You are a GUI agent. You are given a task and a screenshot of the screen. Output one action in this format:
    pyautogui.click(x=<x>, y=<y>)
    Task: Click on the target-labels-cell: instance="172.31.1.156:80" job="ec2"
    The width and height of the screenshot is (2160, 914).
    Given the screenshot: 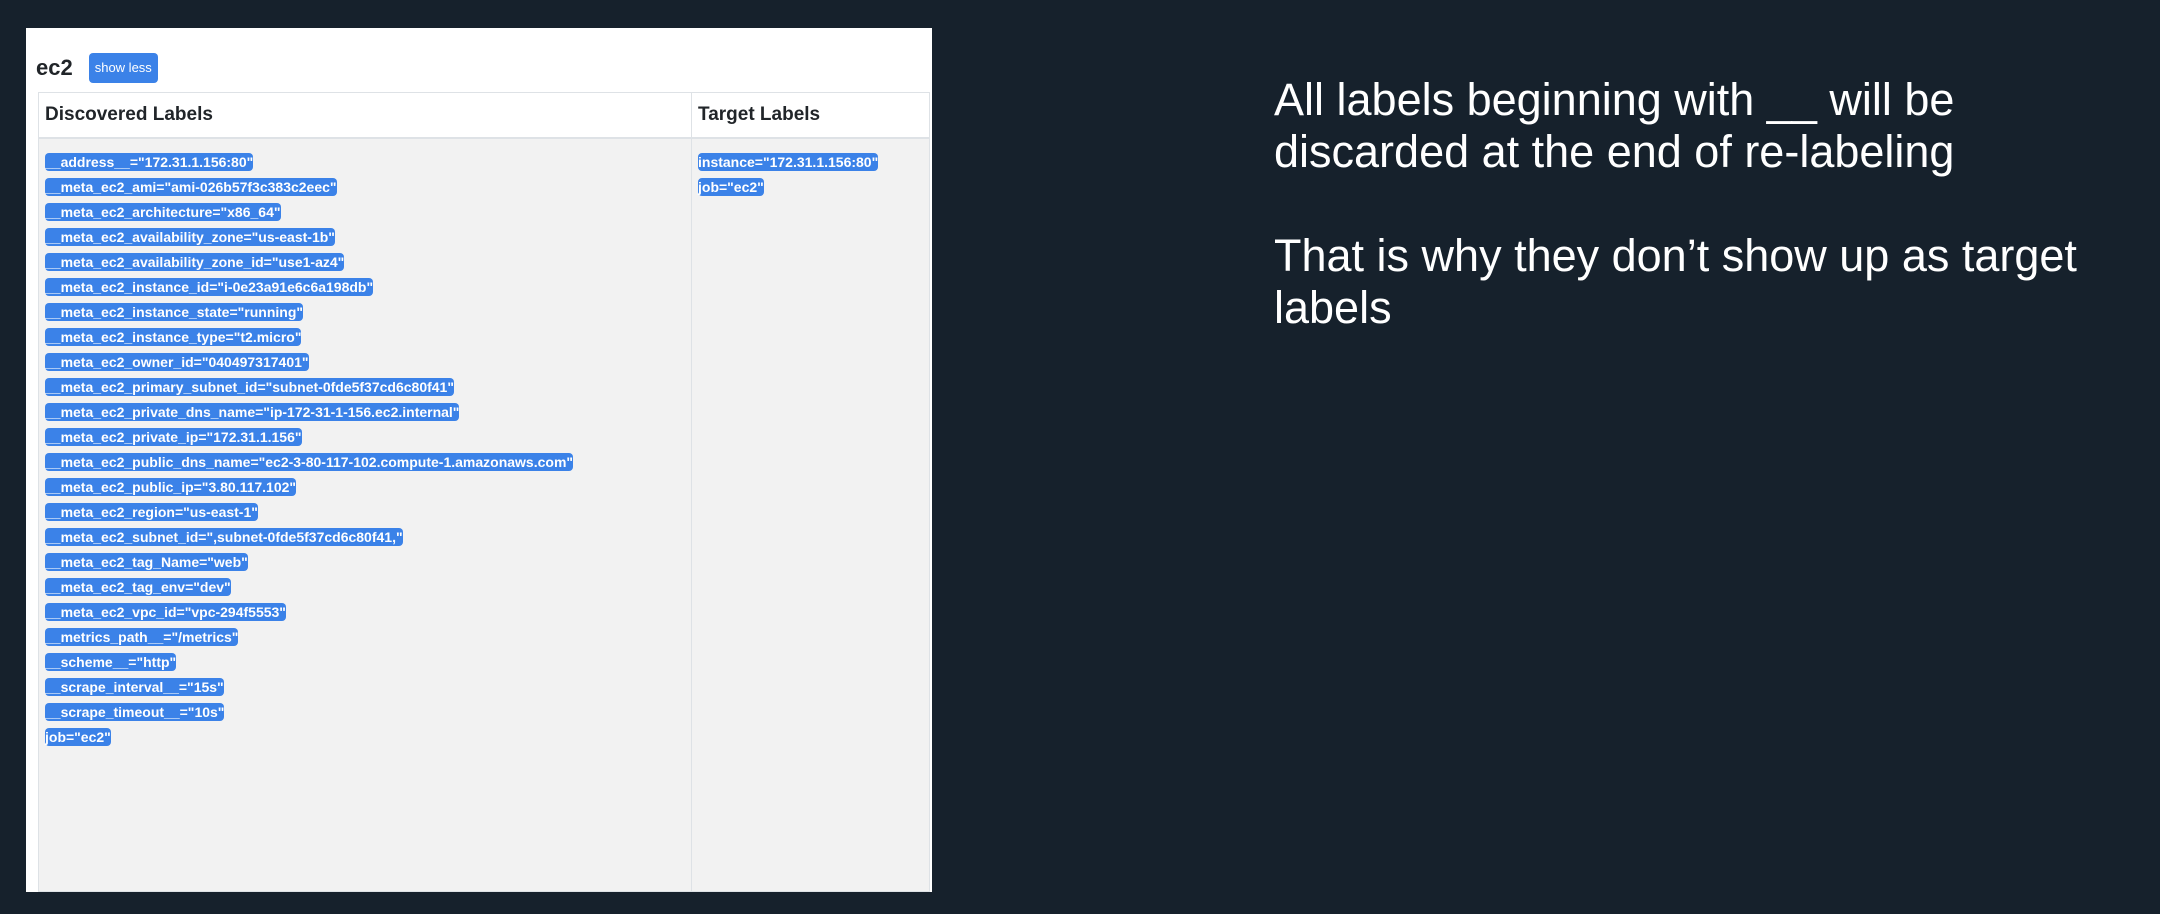 What is the action you would take?
    pyautogui.click(x=810, y=514)
    